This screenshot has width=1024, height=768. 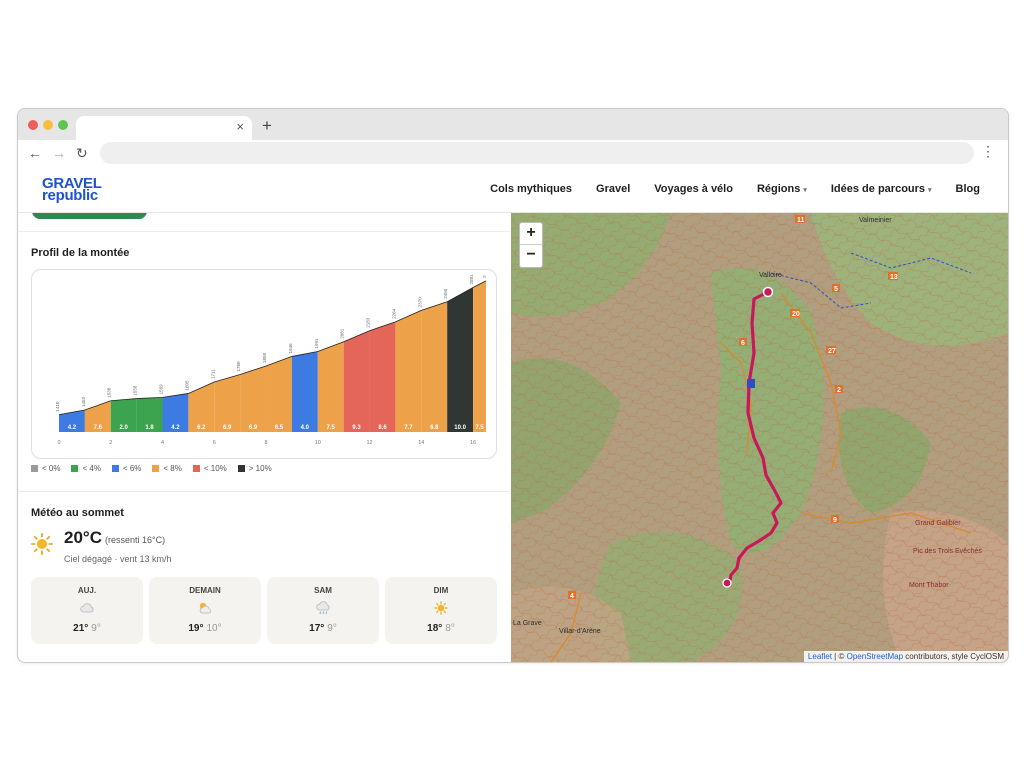 I want to click on altitude-label: 1605, so click(x=186, y=385).